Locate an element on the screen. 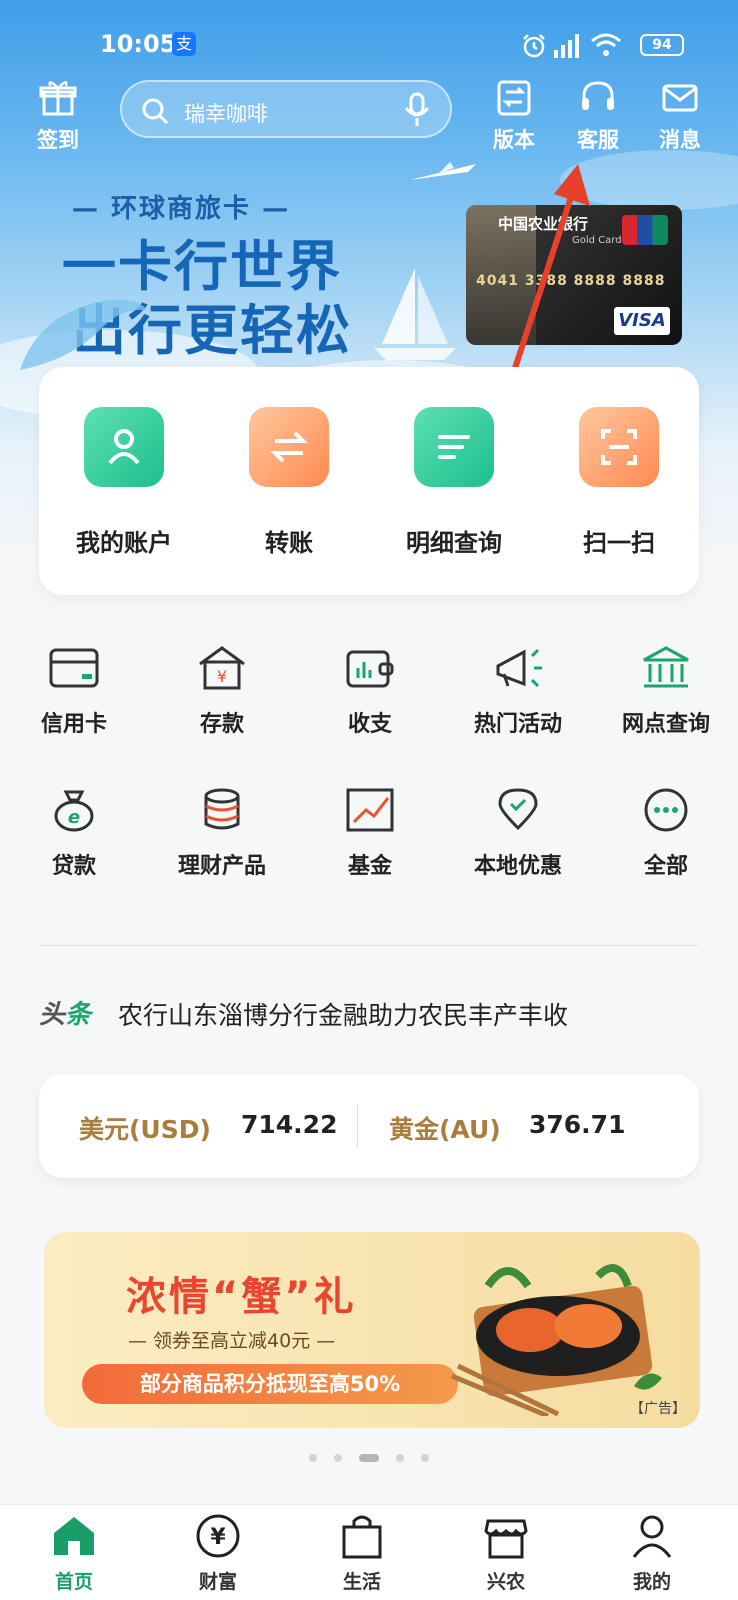 This screenshot has height=1600, width=738. quick-action-label: 明细查询 is located at coordinates (454, 543).